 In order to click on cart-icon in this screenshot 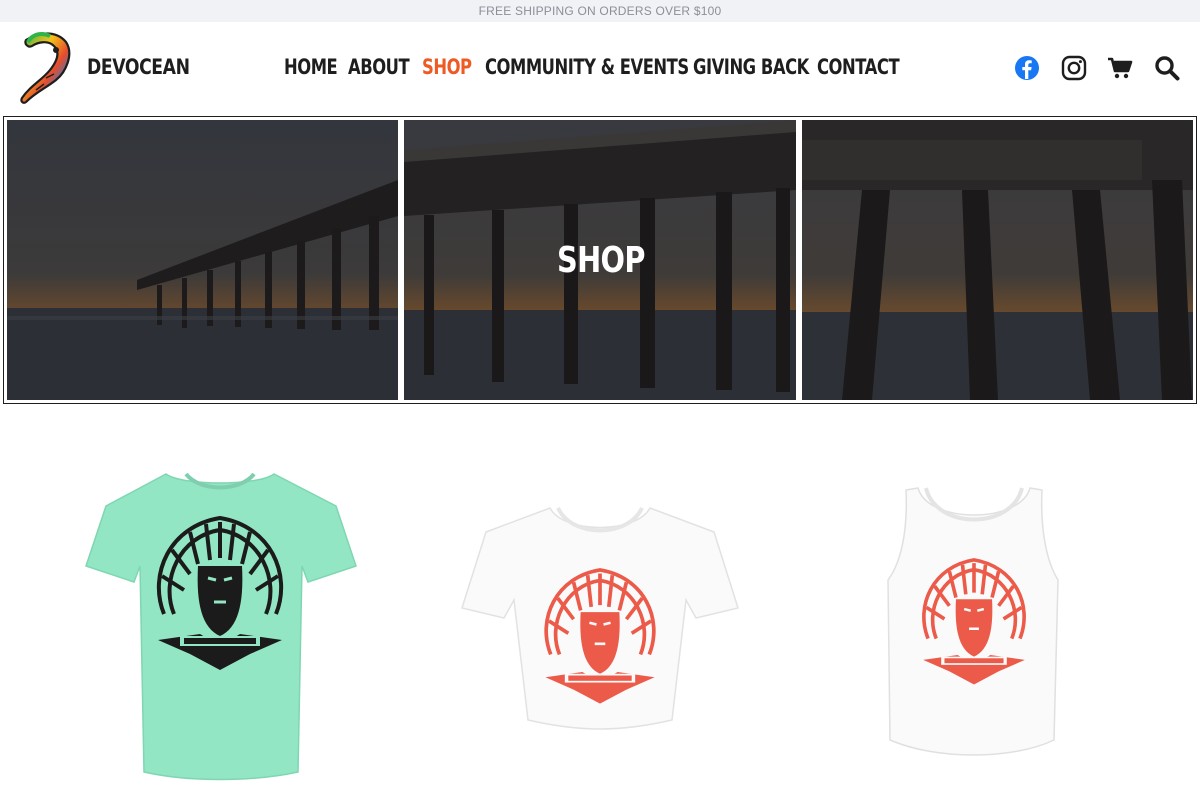, I will do `click(1120, 70)`.